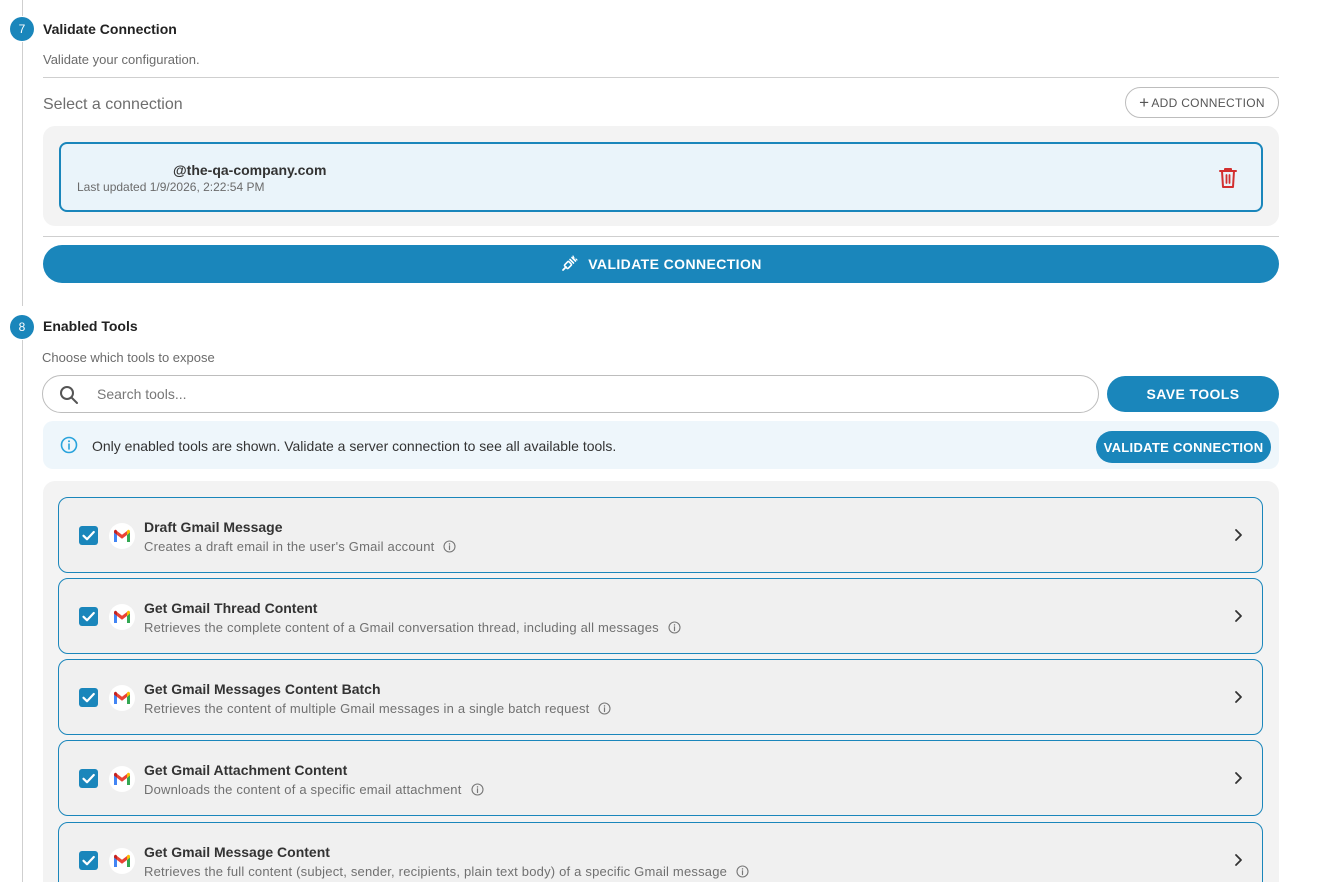 Image resolution: width=1320 pixels, height=882 pixels. Describe the element at coordinates (1208, 102) in the screenshot. I see `add-connection-label: ADD CONNECTION` at that location.